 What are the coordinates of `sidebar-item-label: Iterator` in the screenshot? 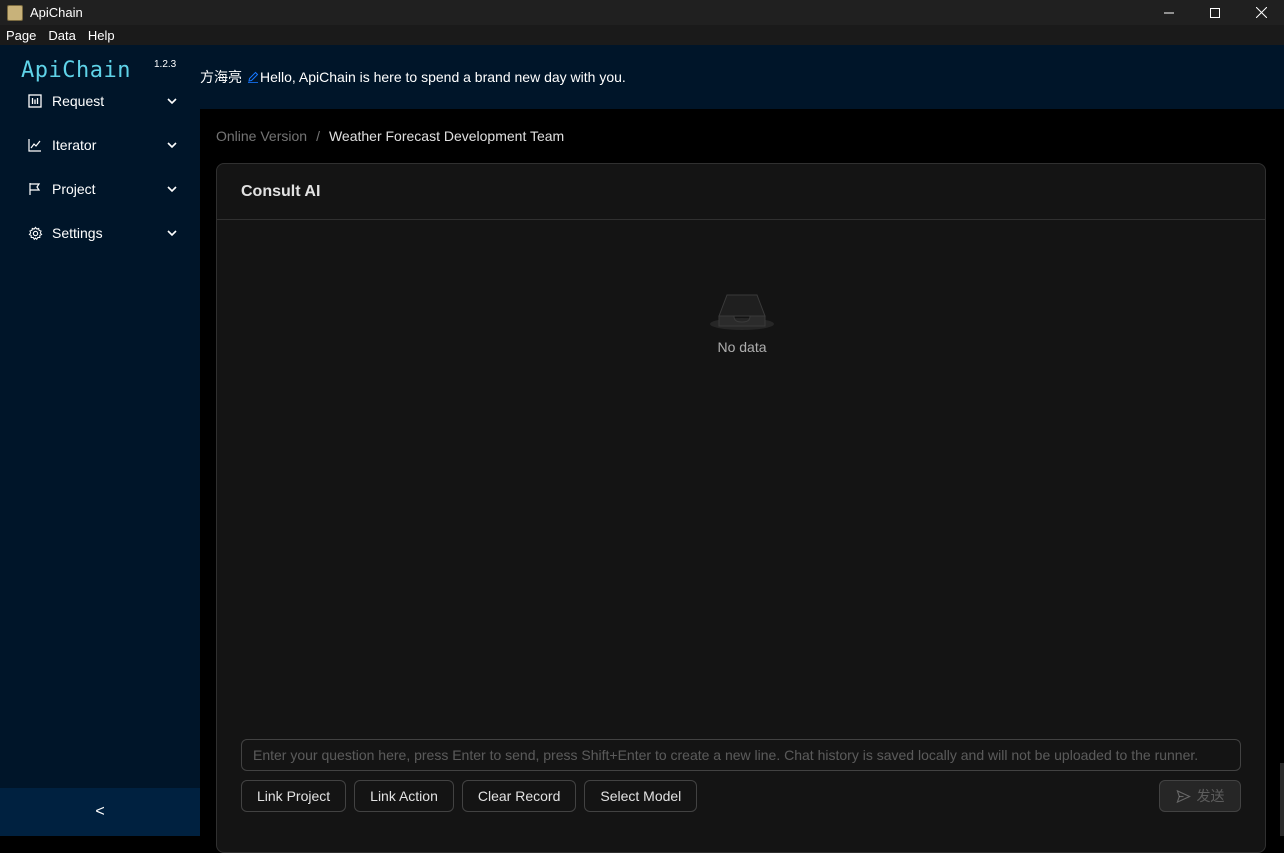 It's located at (74, 145).